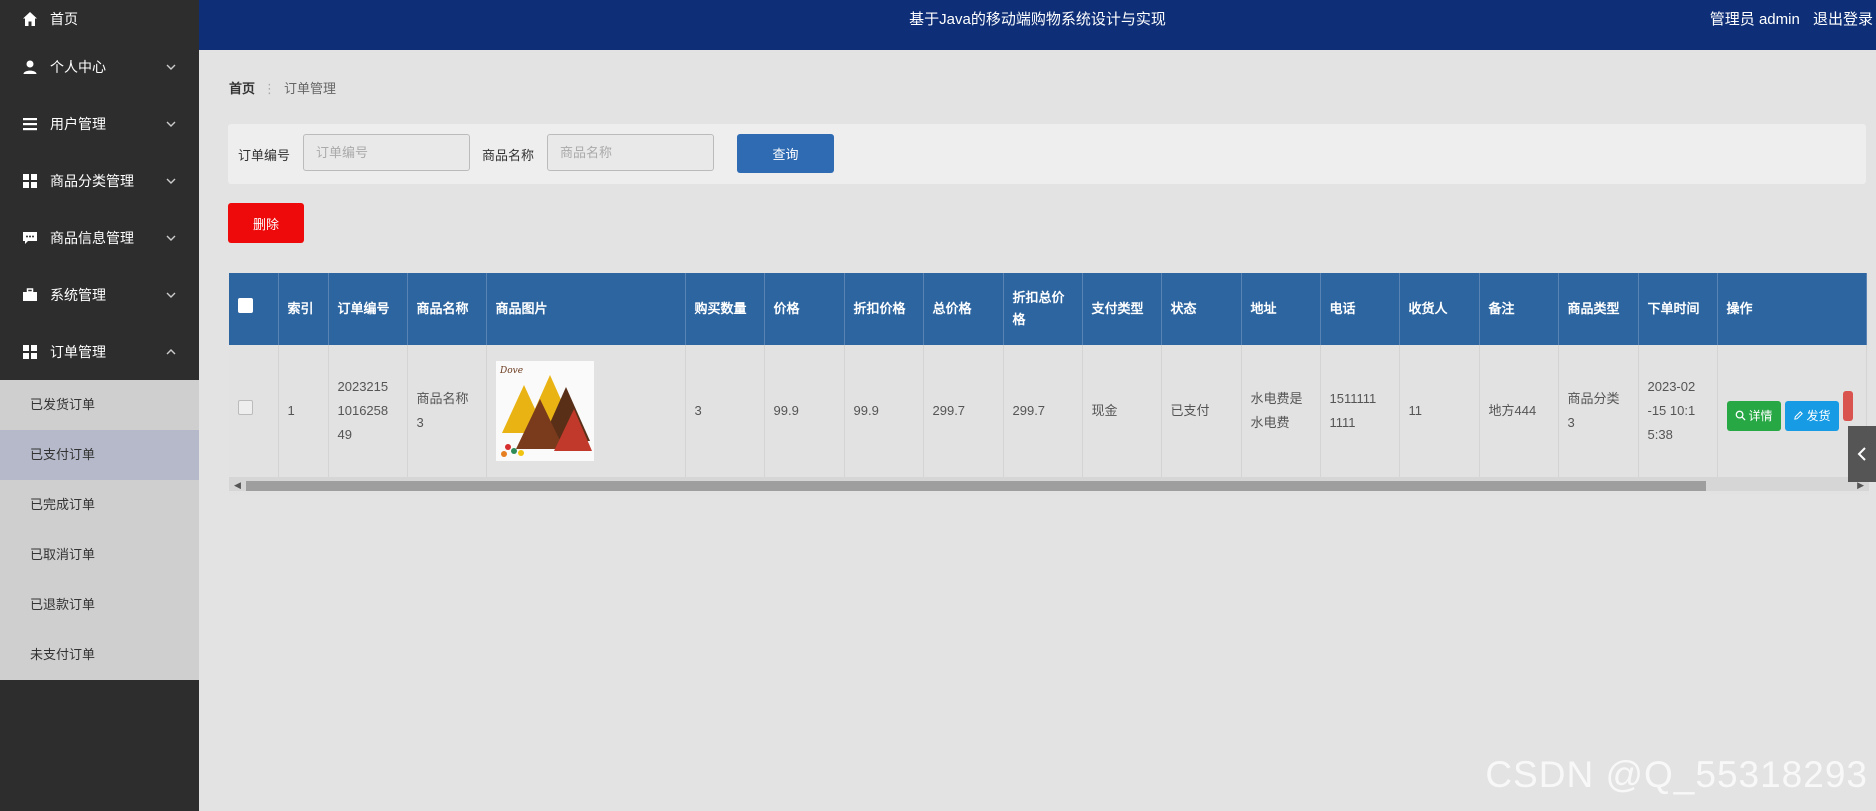 The height and width of the screenshot is (811, 1876). I want to click on logout-link: 退出登录, so click(1843, 19).